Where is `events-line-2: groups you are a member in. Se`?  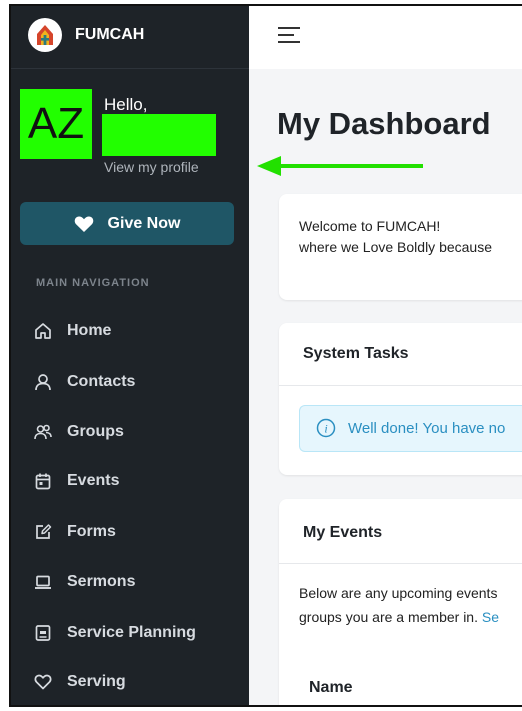 events-line-2: groups you are a member in. Se is located at coordinates (399, 617).